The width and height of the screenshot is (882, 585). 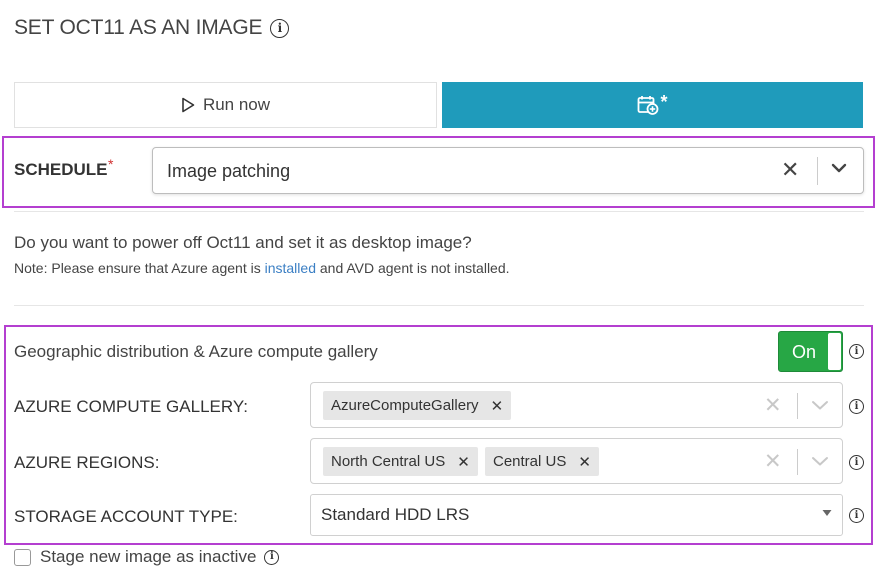 I want to click on storage-type-select: Standard HDD LRS, so click(x=576, y=515).